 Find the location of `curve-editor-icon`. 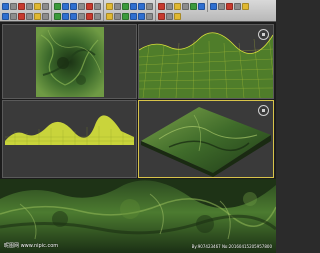

curve-editor-icon is located at coordinates (201, 6).